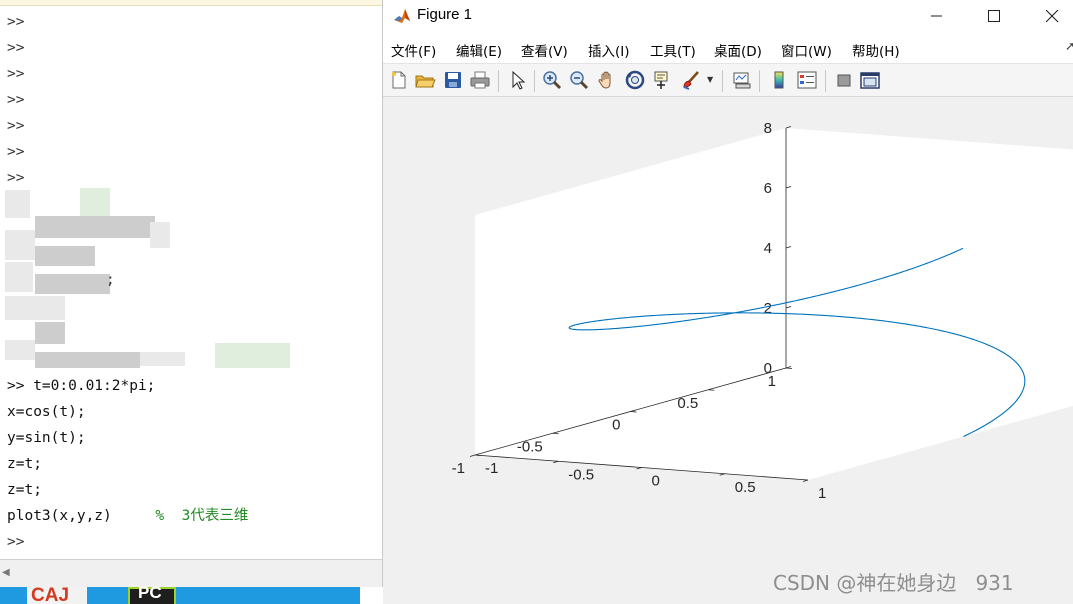 Image resolution: width=1073 pixels, height=604 pixels. What do you see at coordinates (710, 79) in the screenshot?
I see `brush-dropdown-icon: ▼` at bounding box center [710, 79].